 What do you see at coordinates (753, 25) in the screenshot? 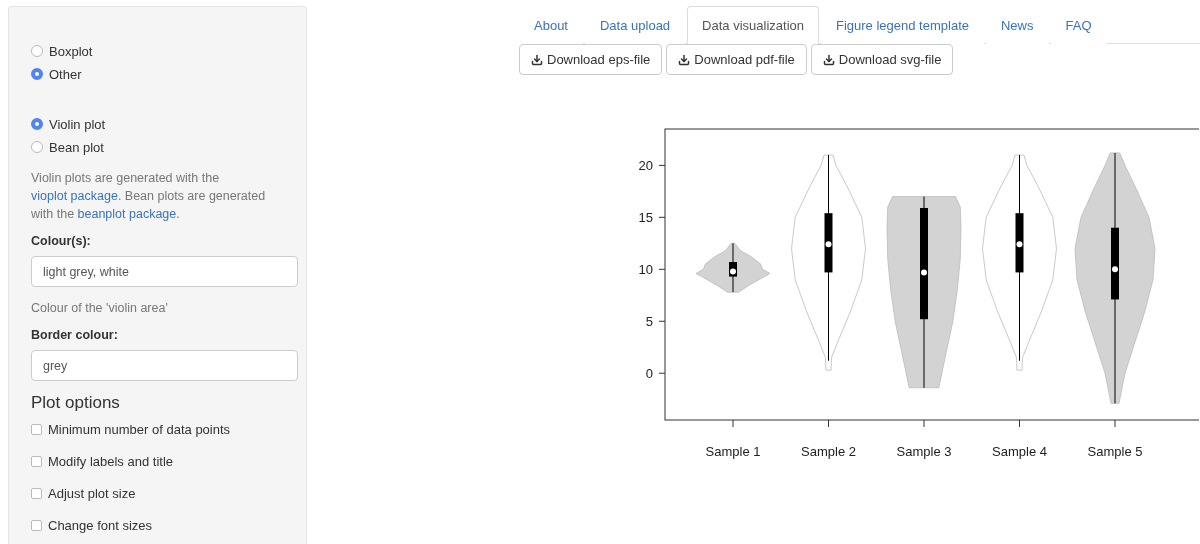
I see `tab: Data visualization` at bounding box center [753, 25].